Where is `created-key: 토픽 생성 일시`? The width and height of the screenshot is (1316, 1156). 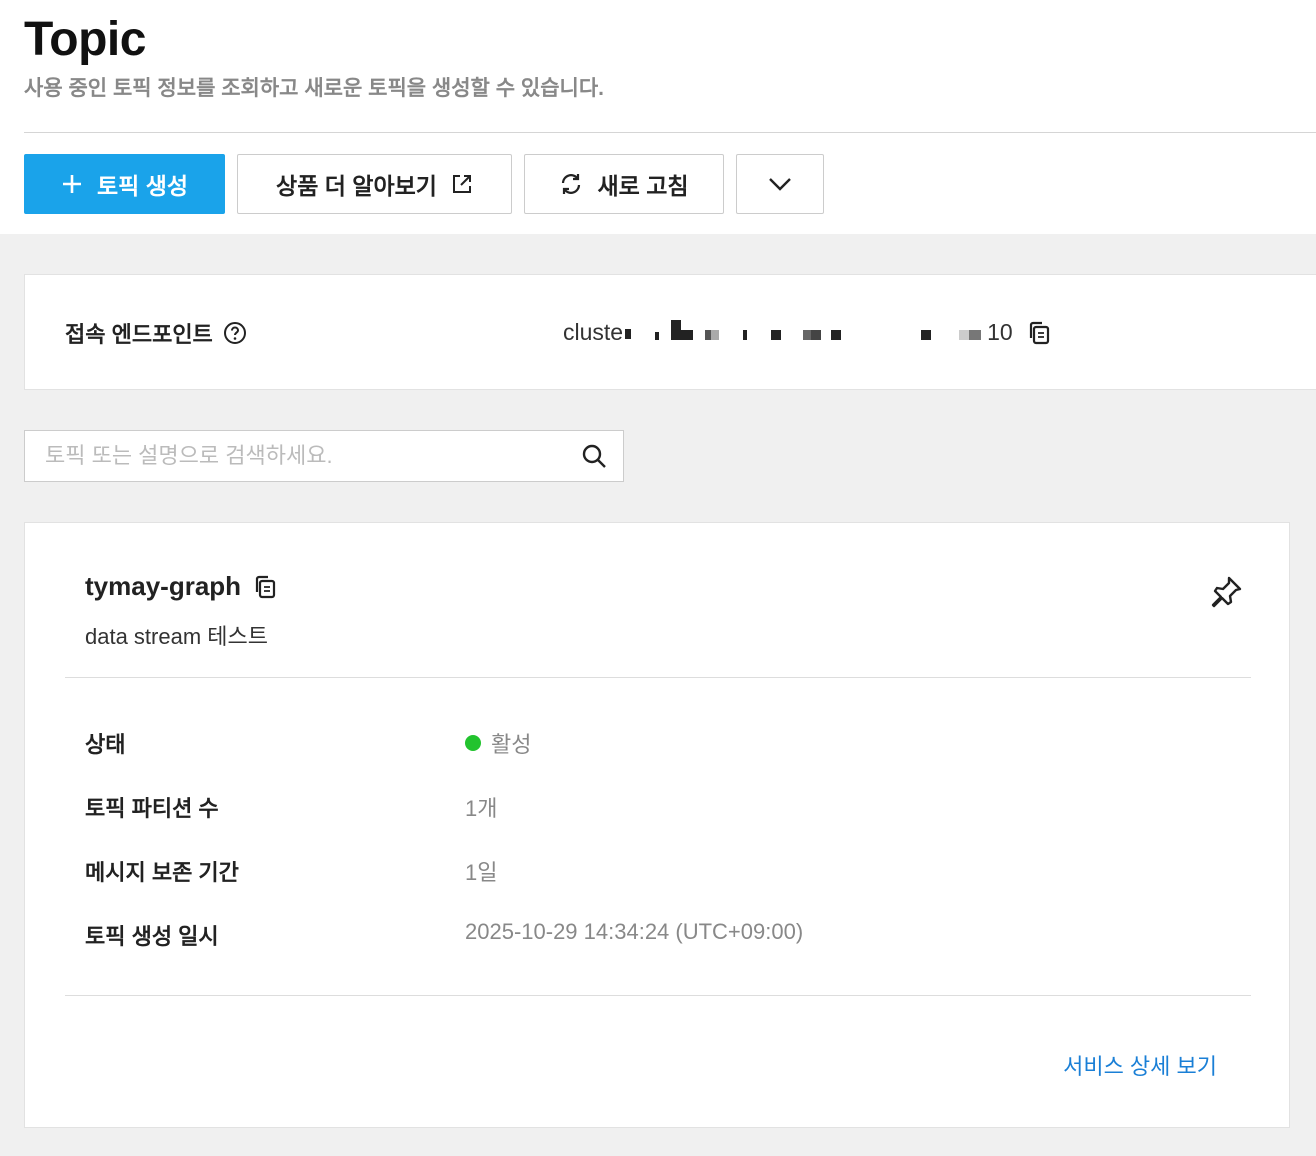
created-key: 토픽 생성 일시 is located at coordinates (152, 936).